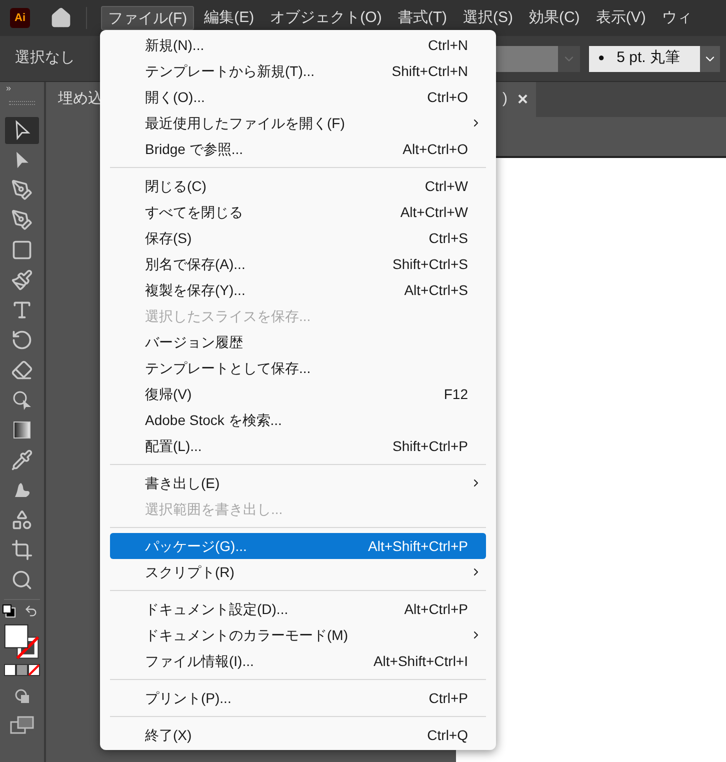 This screenshot has height=762, width=726. Describe the element at coordinates (20, 18) in the screenshot. I see `app-logo: Ai` at that location.